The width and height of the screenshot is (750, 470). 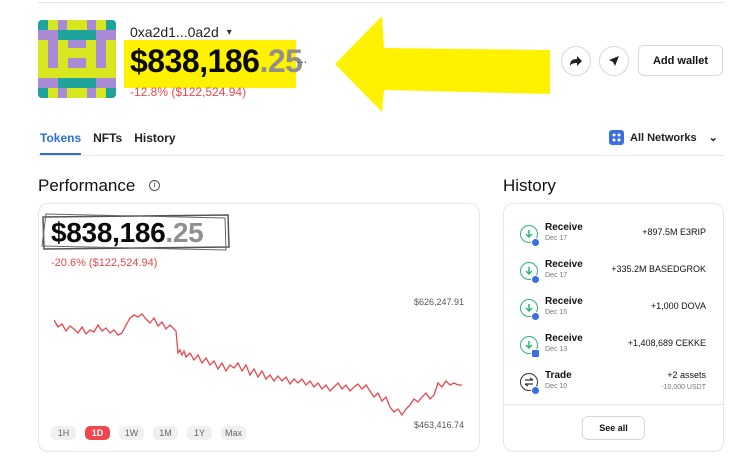 I want to click on share-button, so click(x=576, y=61).